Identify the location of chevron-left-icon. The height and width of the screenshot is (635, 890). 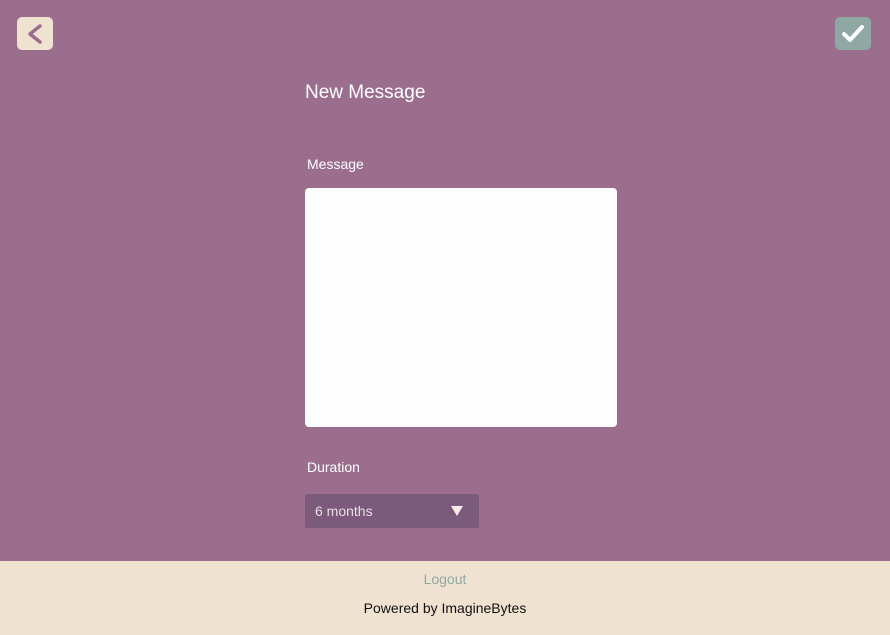
(35, 33).